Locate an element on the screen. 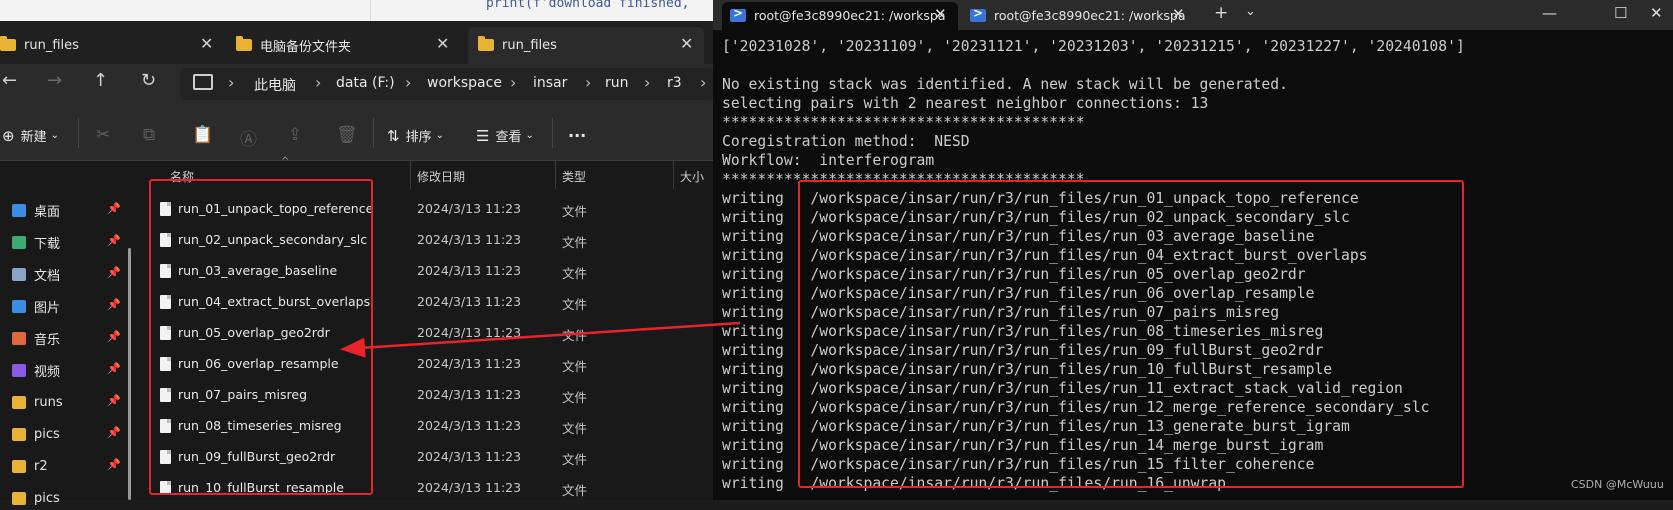  new-label: 新建 is located at coordinates (33, 137).